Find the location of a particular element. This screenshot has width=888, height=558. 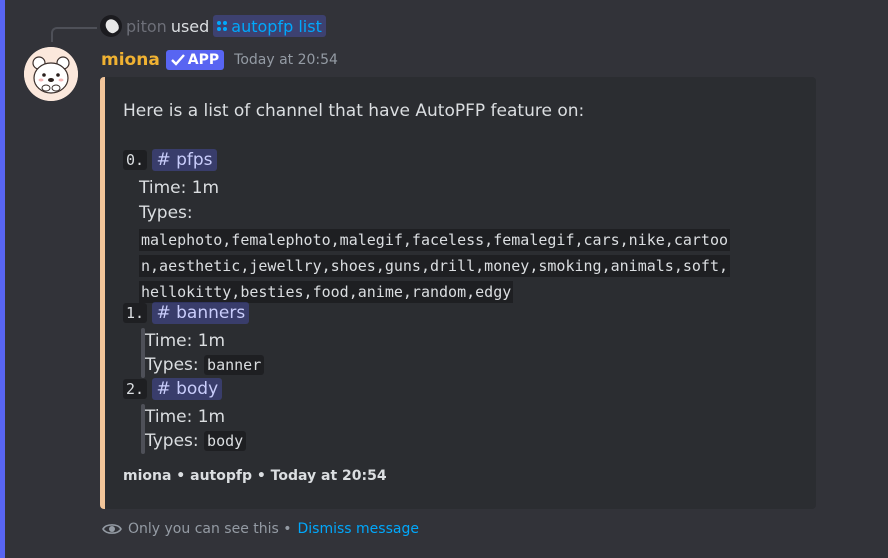

channel-mention-body: # body is located at coordinates (187, 389).